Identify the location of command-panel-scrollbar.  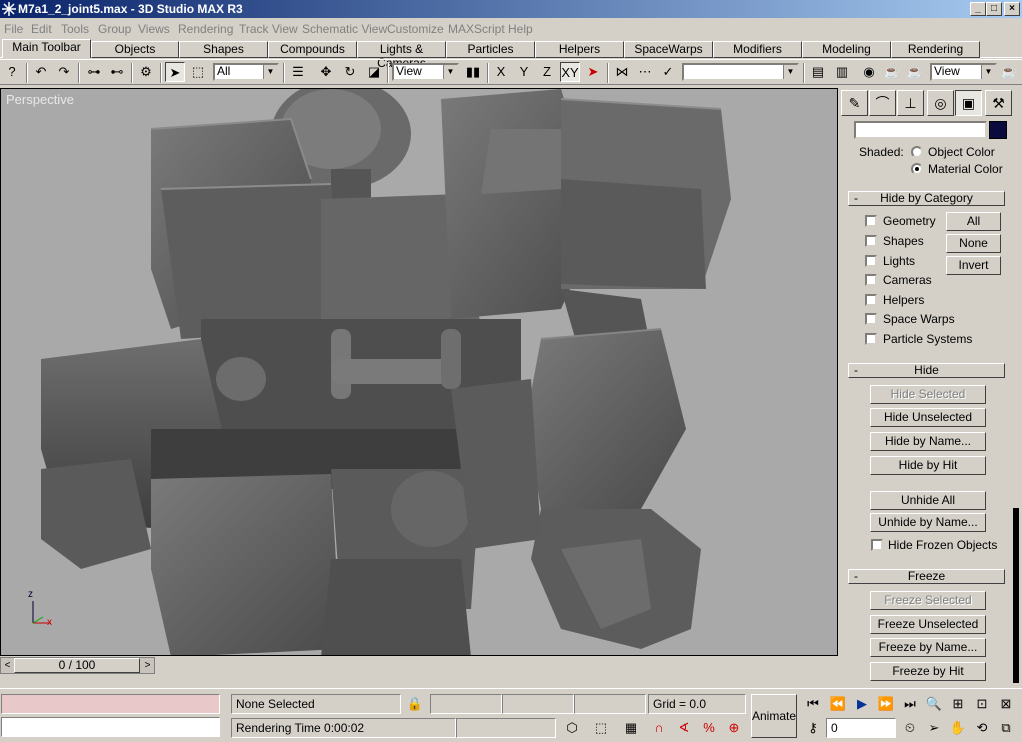
(1016, 413).